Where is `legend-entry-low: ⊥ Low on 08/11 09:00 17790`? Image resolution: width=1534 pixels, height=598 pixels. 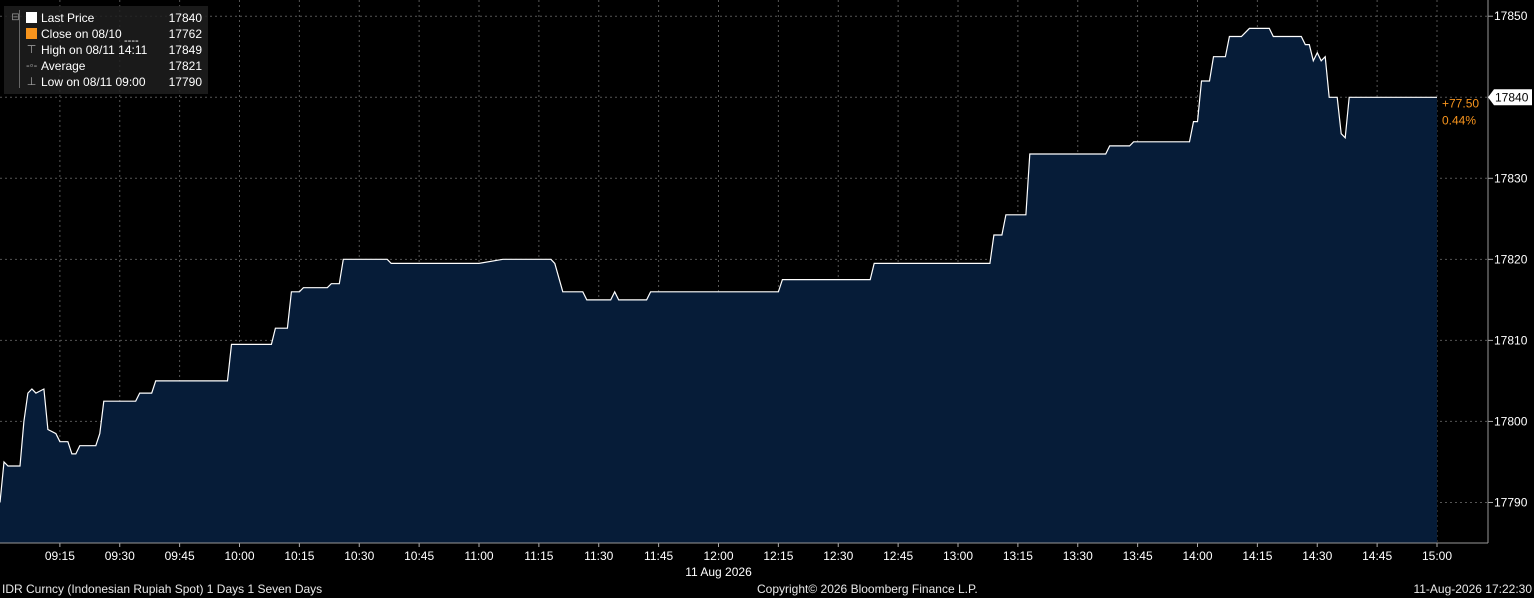
legend-entry-low: ⊥ Low on 08/11 09:00 17790 is located at coordinates (107, 82).